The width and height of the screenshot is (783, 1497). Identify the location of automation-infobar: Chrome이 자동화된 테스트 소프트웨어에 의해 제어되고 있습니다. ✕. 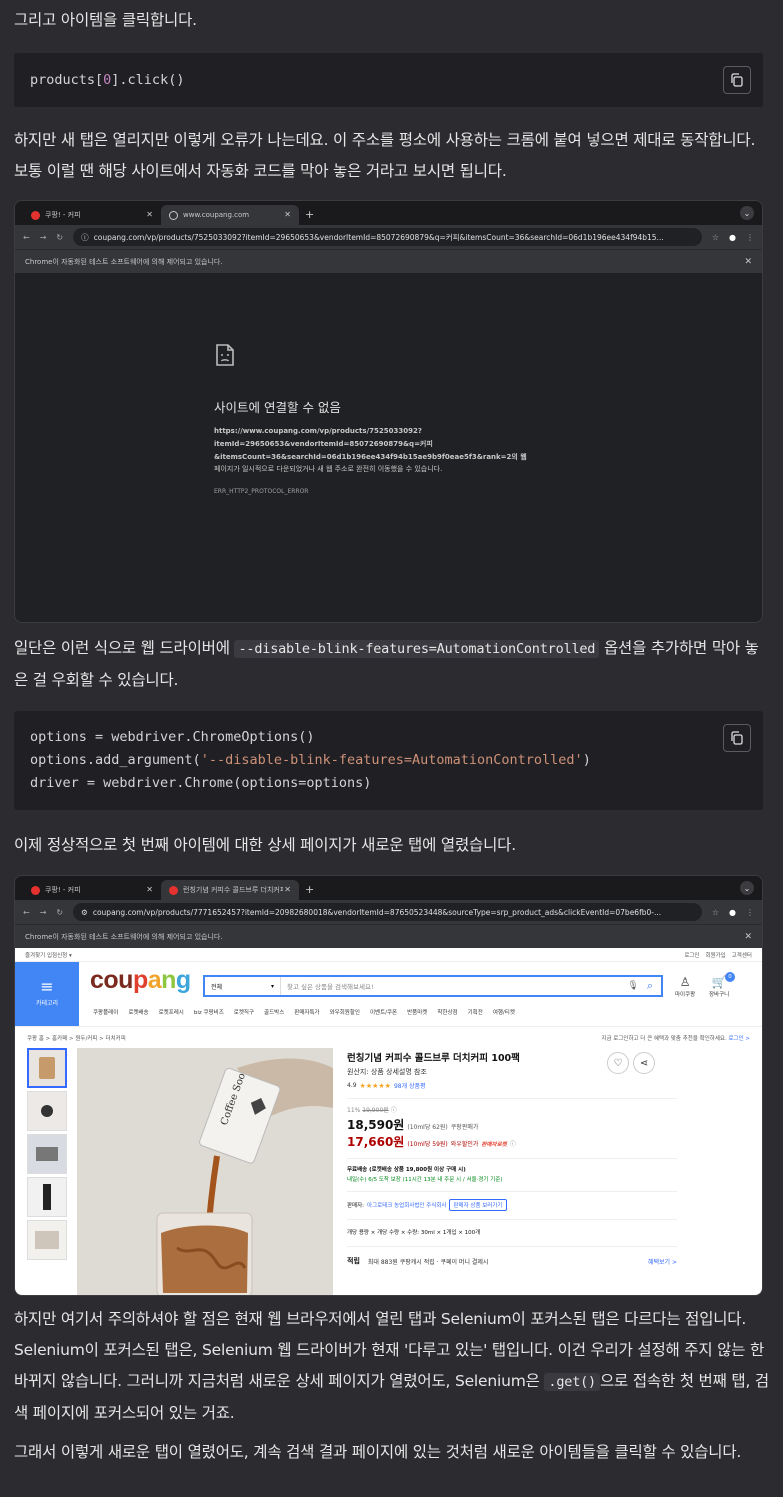
(388, 261).